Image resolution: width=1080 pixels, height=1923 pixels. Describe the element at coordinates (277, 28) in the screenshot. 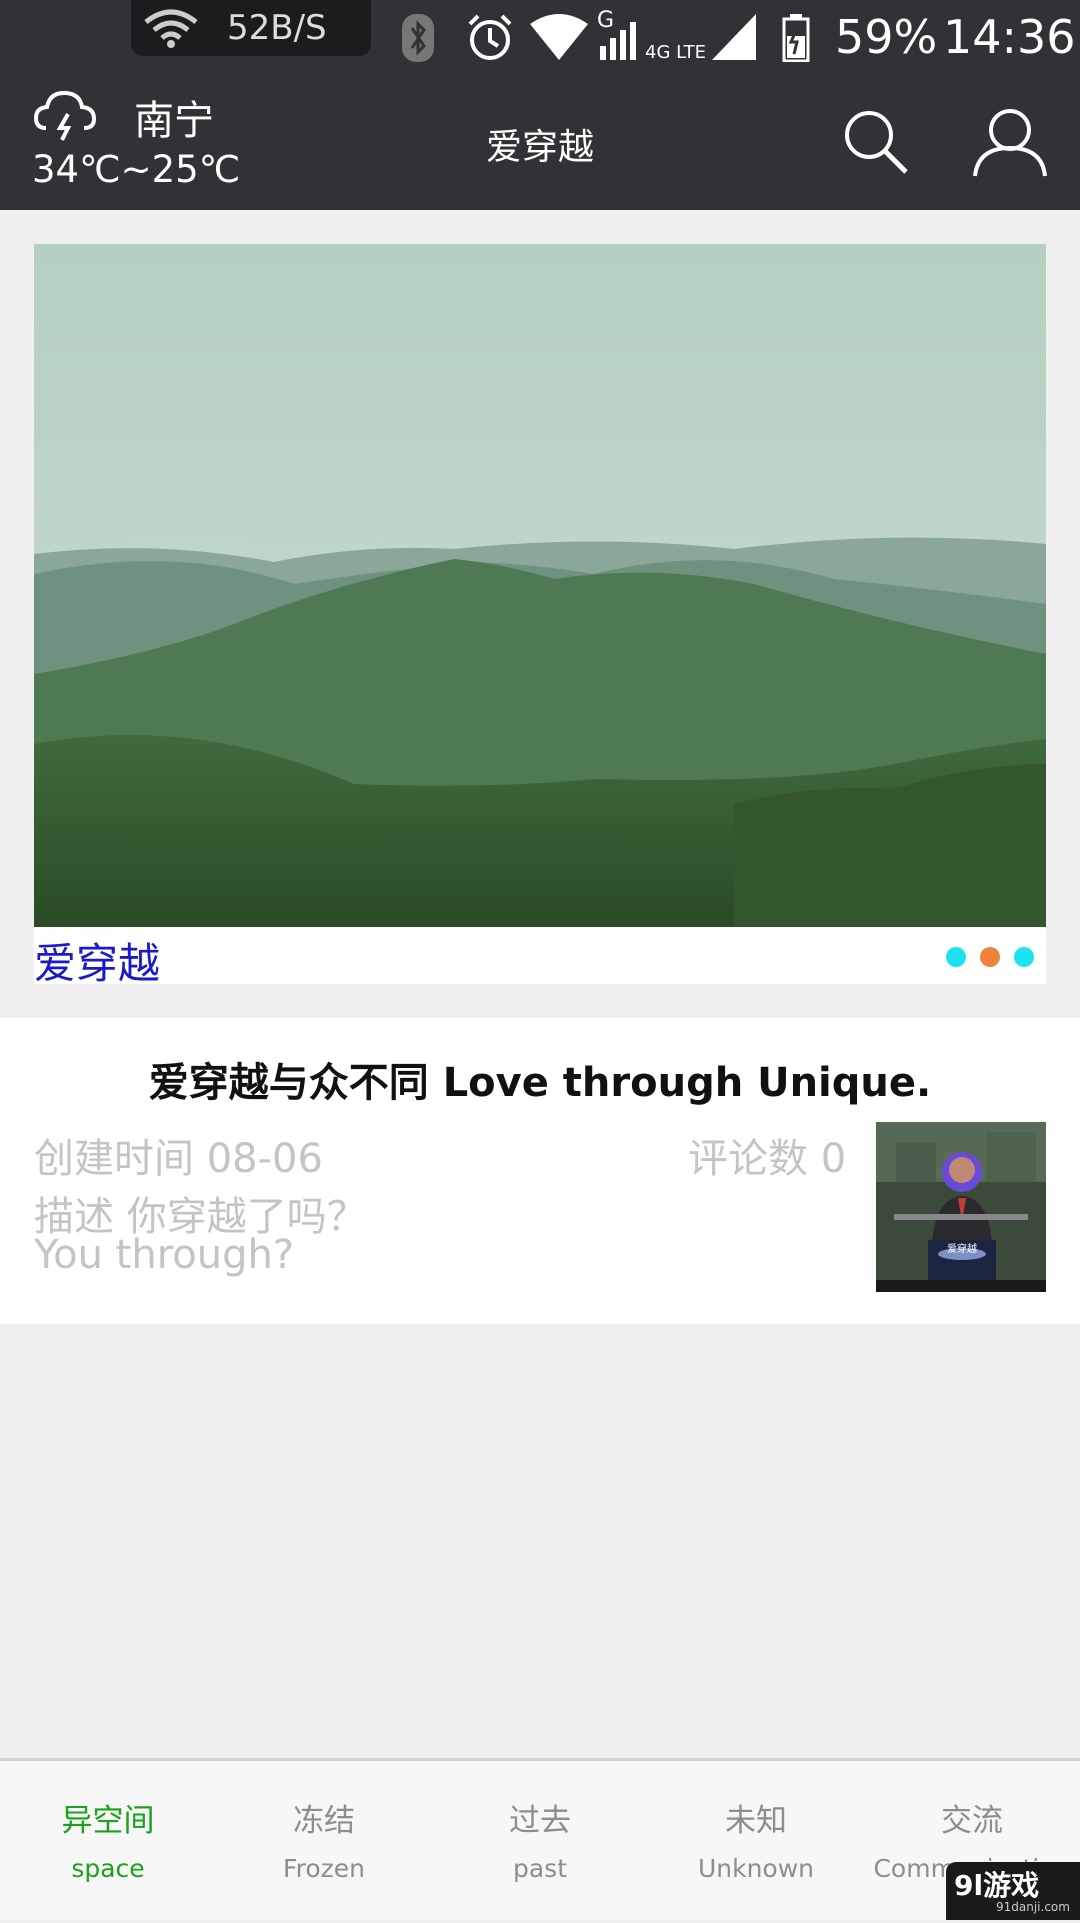

I see `network-speed: 52B/S` at that location.